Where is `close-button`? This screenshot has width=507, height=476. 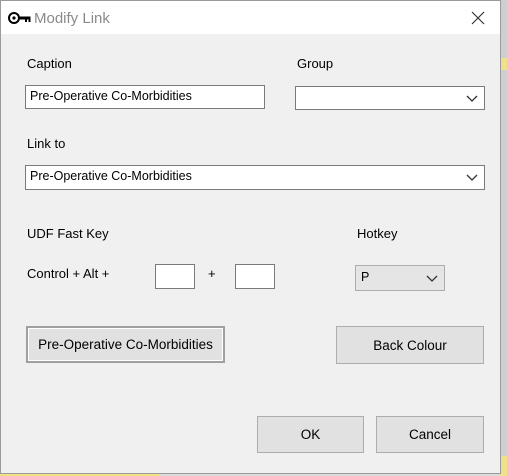 close-button is located at coordinates (478, 17).